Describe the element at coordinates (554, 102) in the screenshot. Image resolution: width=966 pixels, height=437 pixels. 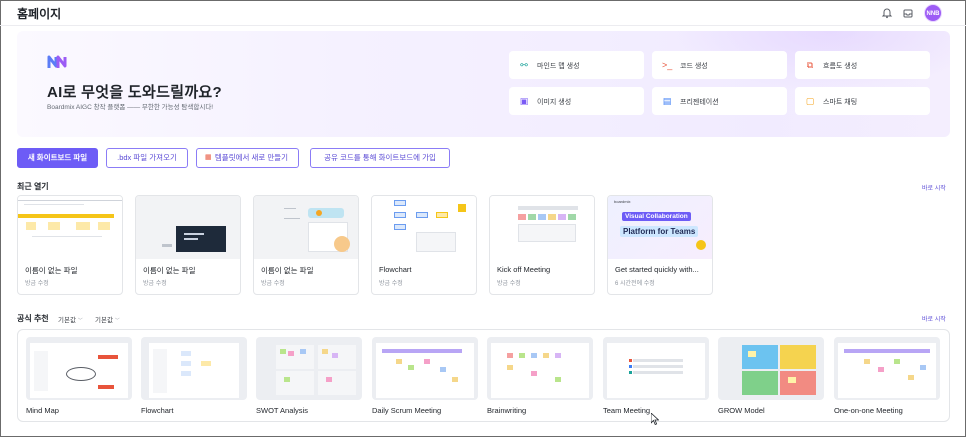
I see `ai-action-label: 이미지 생성` at that location.